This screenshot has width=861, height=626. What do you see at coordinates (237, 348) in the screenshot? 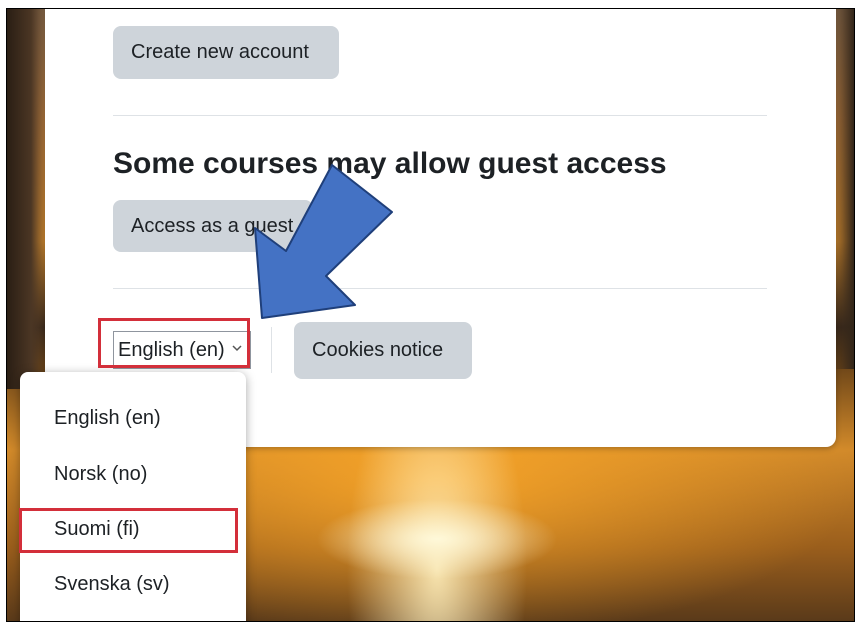
I see `chevron-down-icon` at bounding box center [237, 348].